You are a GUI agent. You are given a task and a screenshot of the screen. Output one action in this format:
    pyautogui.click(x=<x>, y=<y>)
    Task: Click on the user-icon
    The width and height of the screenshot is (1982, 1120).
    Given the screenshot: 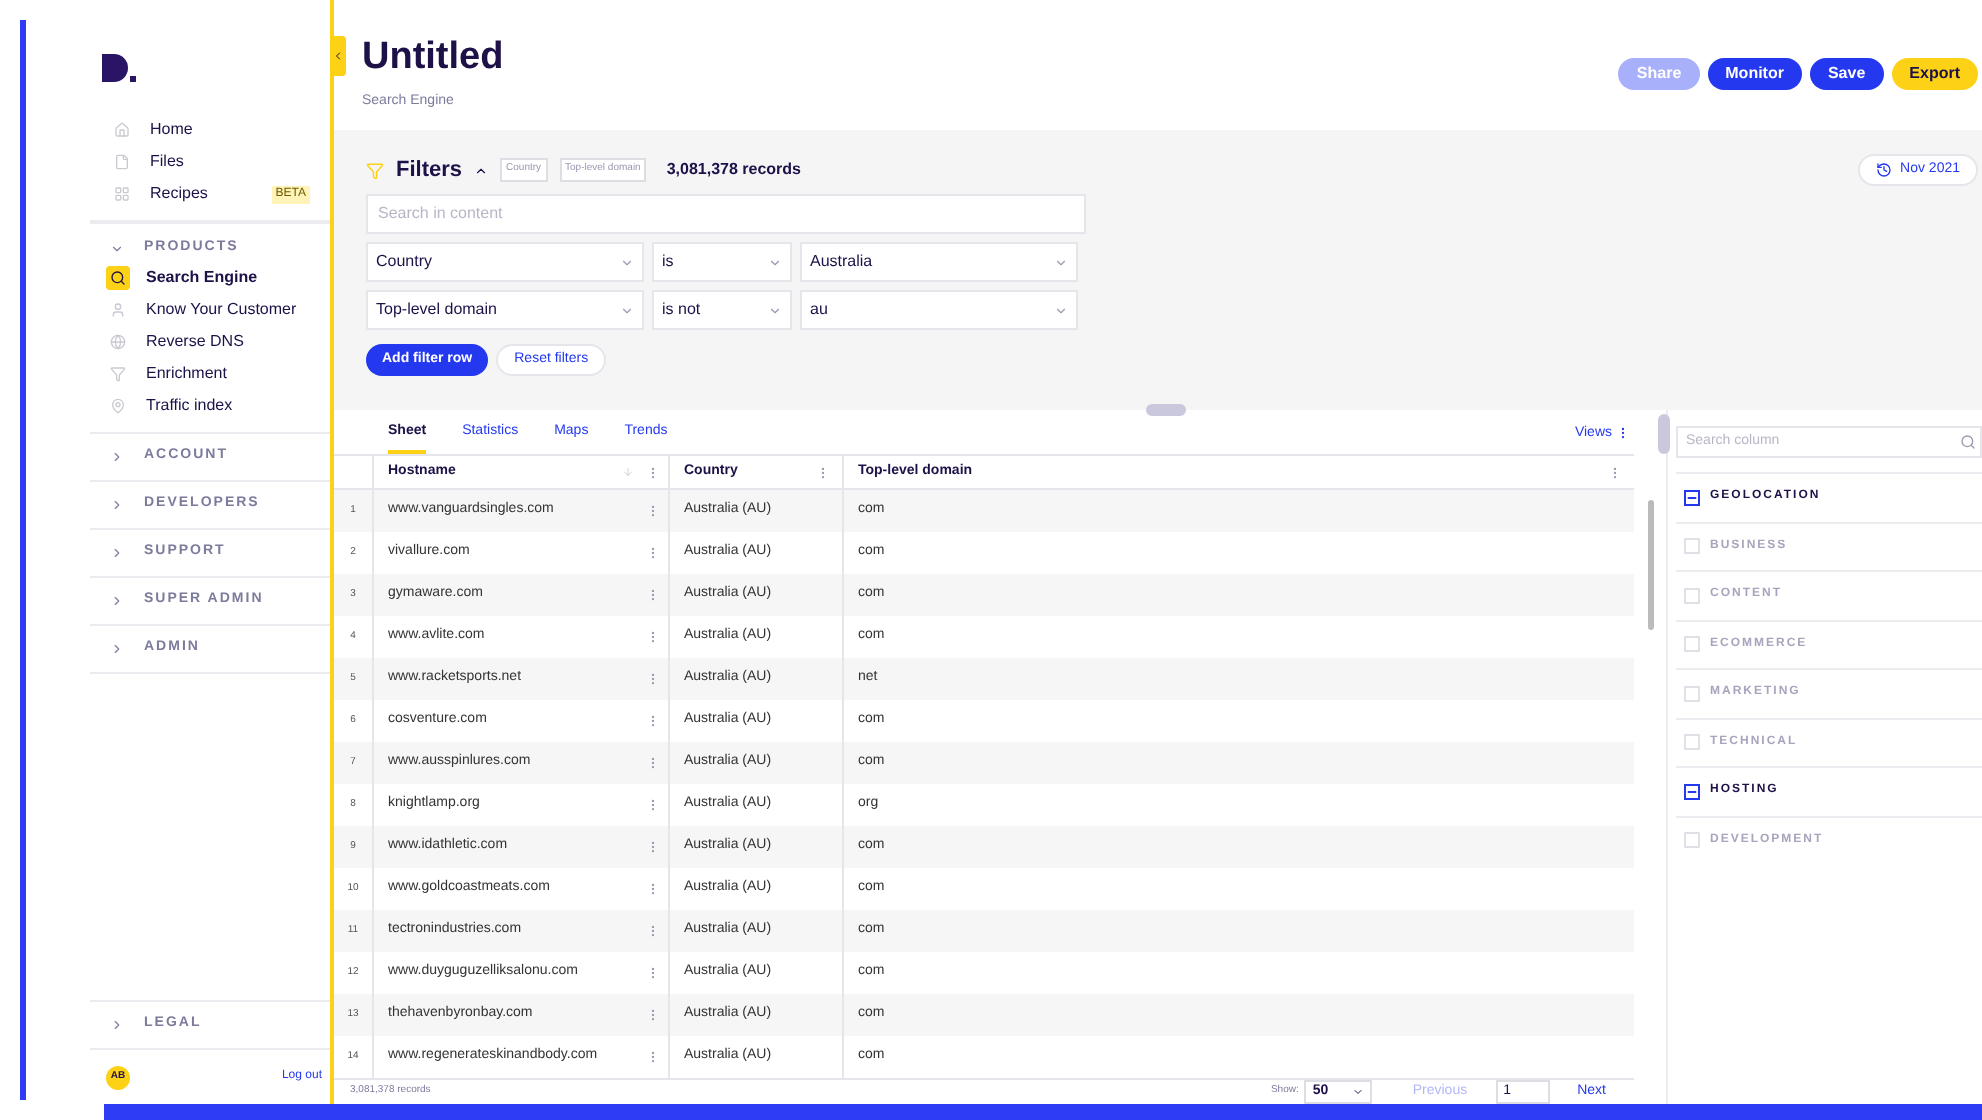 What is the action you would take?
    pyautogui.click(x=118, y=310)
    